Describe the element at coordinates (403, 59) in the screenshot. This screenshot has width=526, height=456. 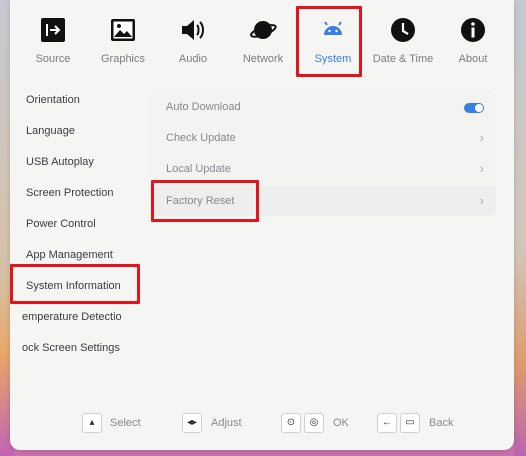
I see `tab-date-time-label: Date & Time` at that location.